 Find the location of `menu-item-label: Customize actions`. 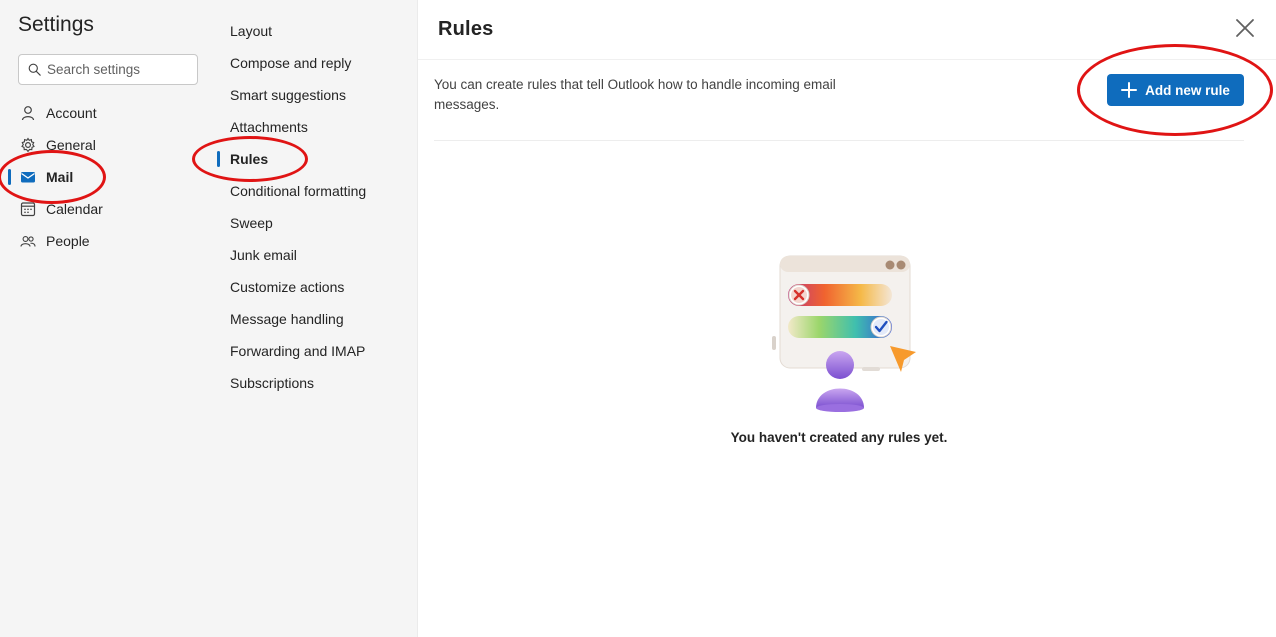

menu-item-label: Customize actions is located at coordinates (287, 287).